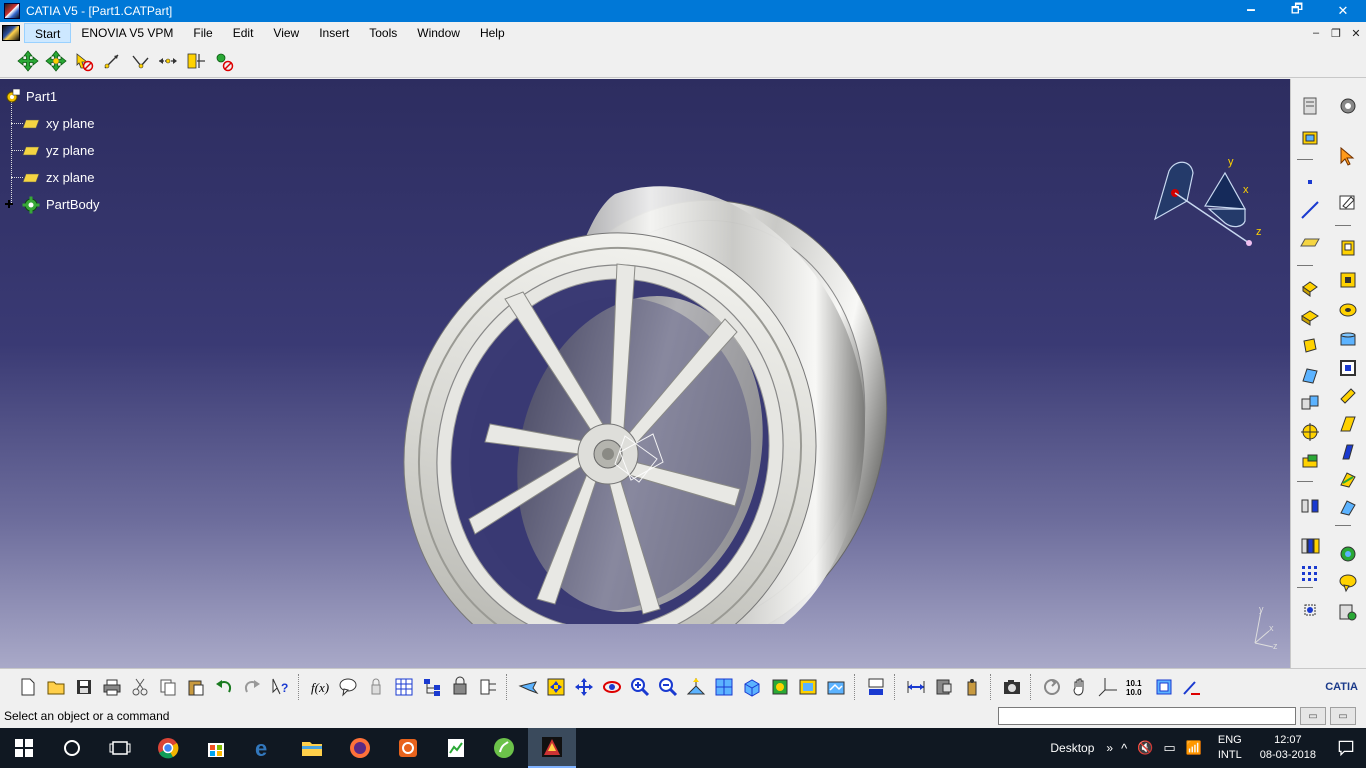 Image resolution: width=1366 pixels, height=768 pixels. Describe the element at coordinates (1194, 748) in the screenshot. I see `network-icon: 📶` at that location.